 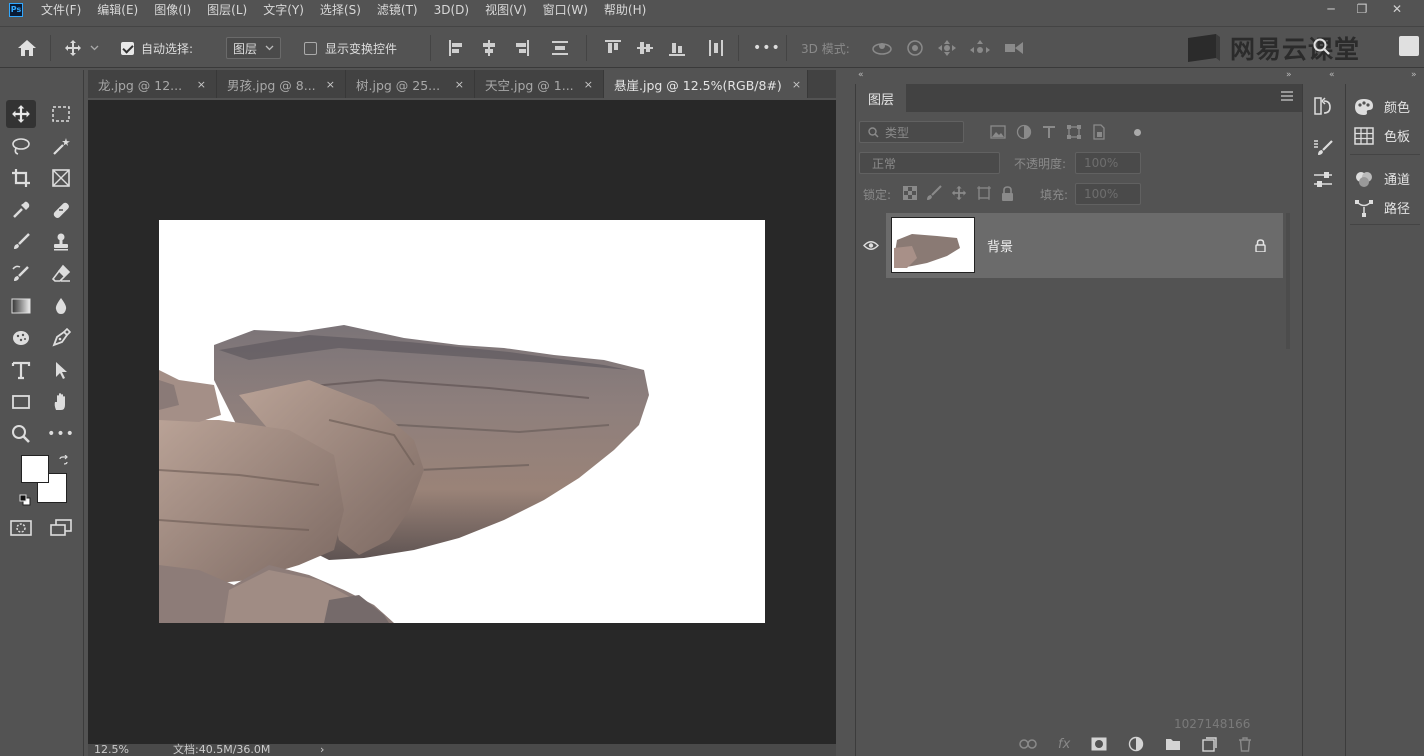 I want to click on blur-tool, so click(x=61, y=306).